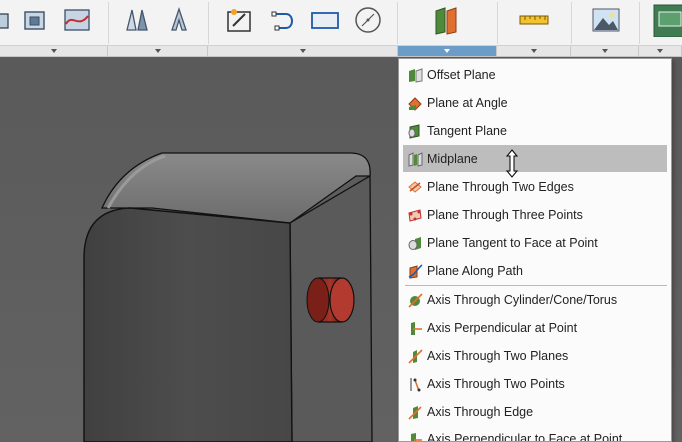  What do you see at coordinates (284, 20) in the screenshot?
I see `spline-icon` at bounding box center [284, 20].